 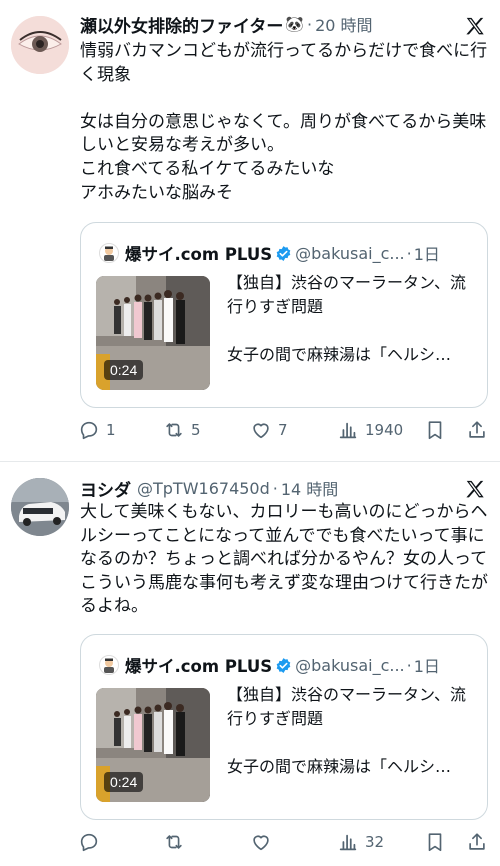 I want to click on action-bar: 1 5 7 1940, so click(x=284, y=430).